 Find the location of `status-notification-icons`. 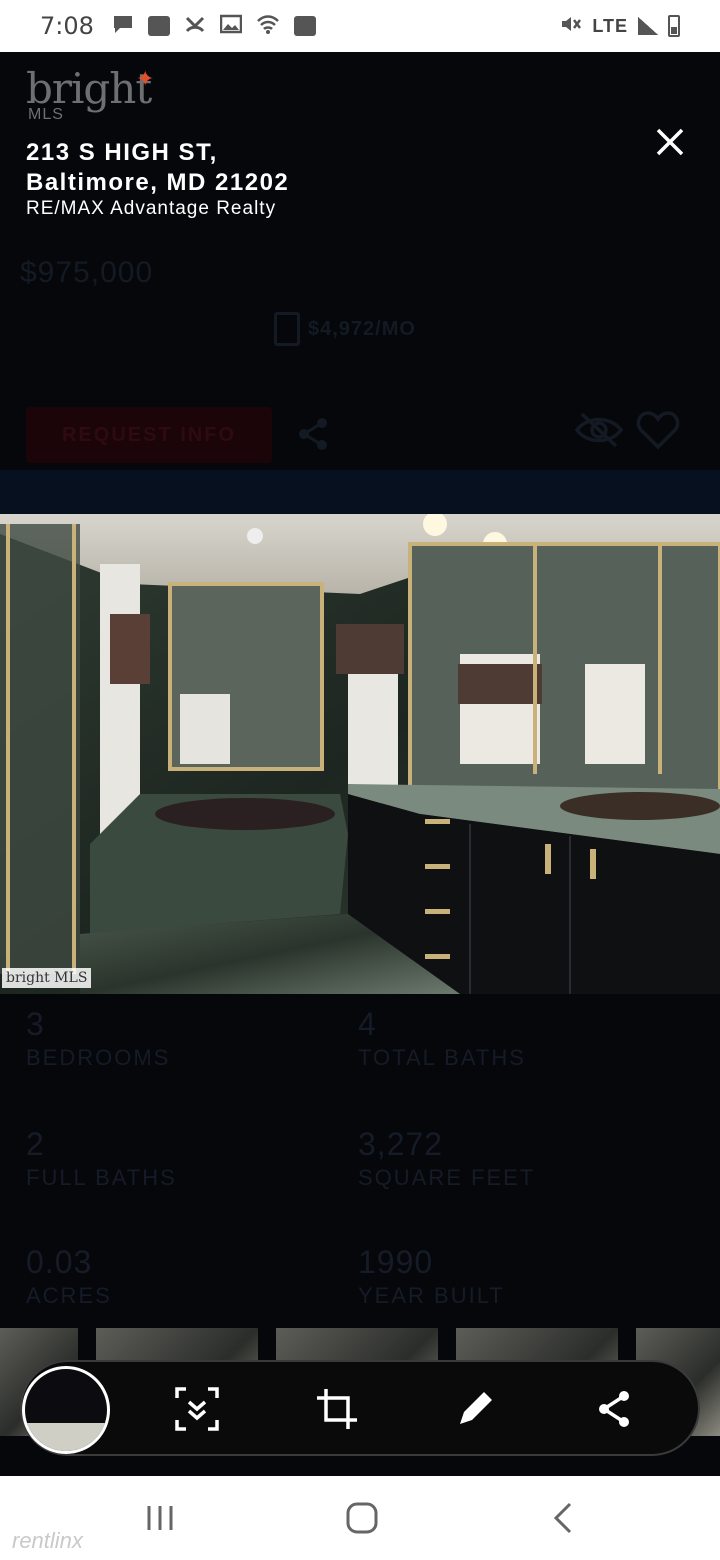

status-notification-icons is located at coordinates (214, 26).